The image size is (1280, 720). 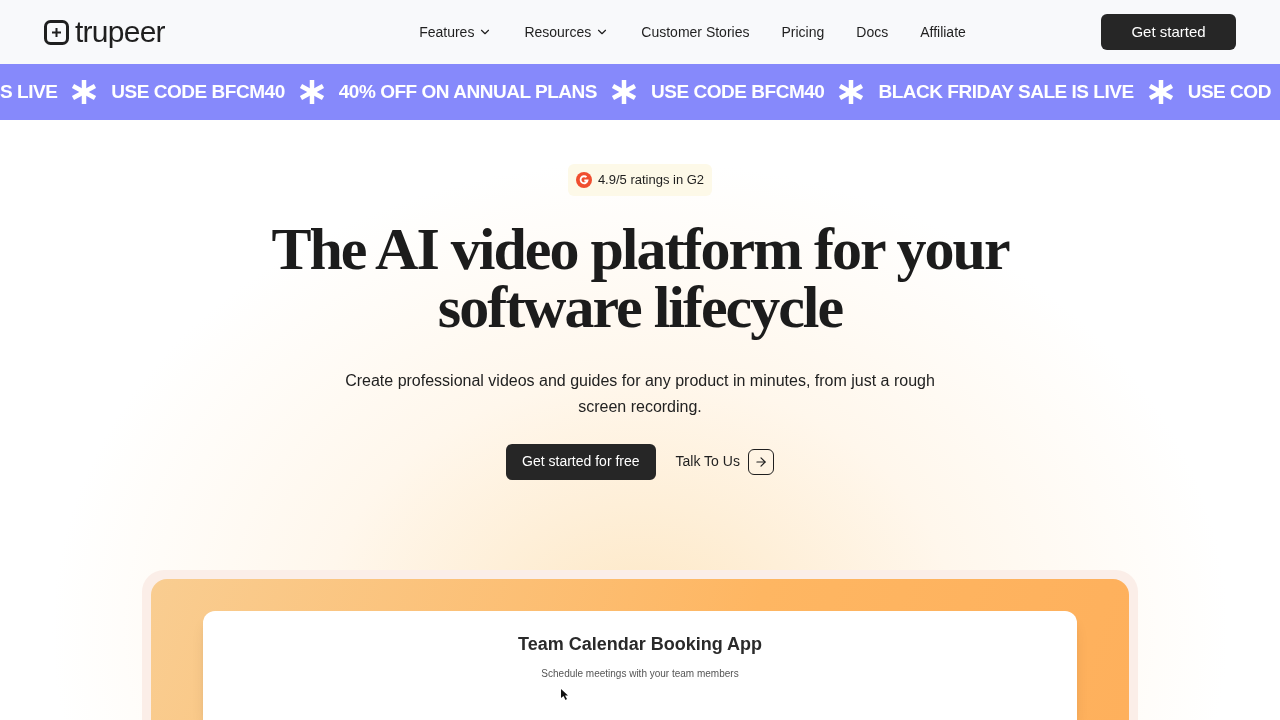 What do you see at coordinates (1006, 91) in the screenshot?
I see `promo-text: BLACK FRIDAY SALE IS LIVE` at bounding box center [1006, 91].